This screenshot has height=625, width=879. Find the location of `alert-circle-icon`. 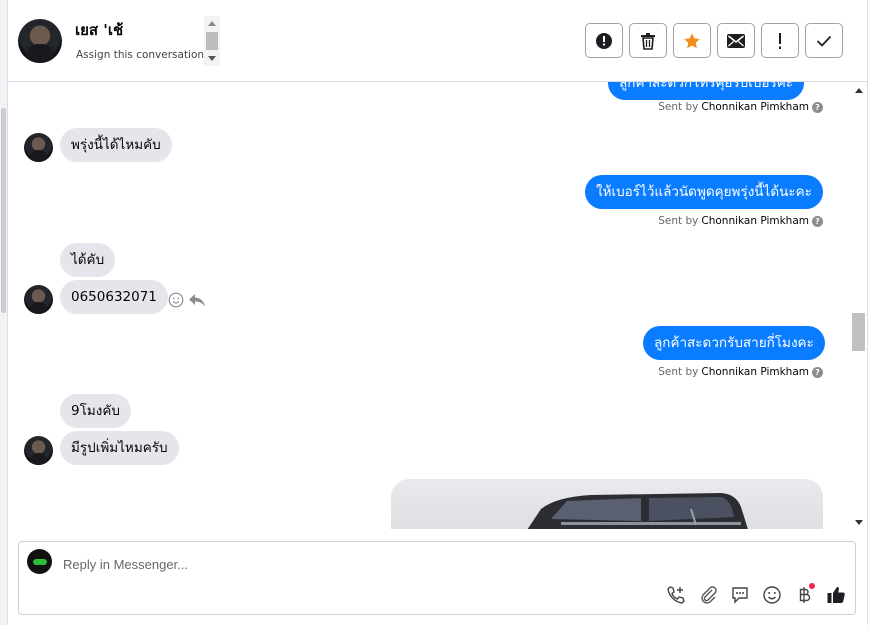

alert-circle-icon is located at coordinates (604, 40).